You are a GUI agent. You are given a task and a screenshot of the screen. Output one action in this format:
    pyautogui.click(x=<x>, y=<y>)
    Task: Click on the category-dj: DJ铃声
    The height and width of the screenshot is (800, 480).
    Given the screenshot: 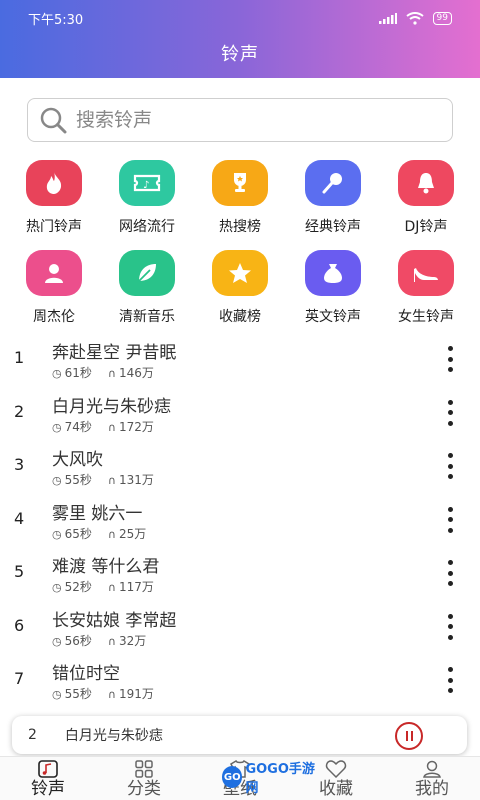 What is the action you would take?
    pyautogui.click(x=426, y=205)
    